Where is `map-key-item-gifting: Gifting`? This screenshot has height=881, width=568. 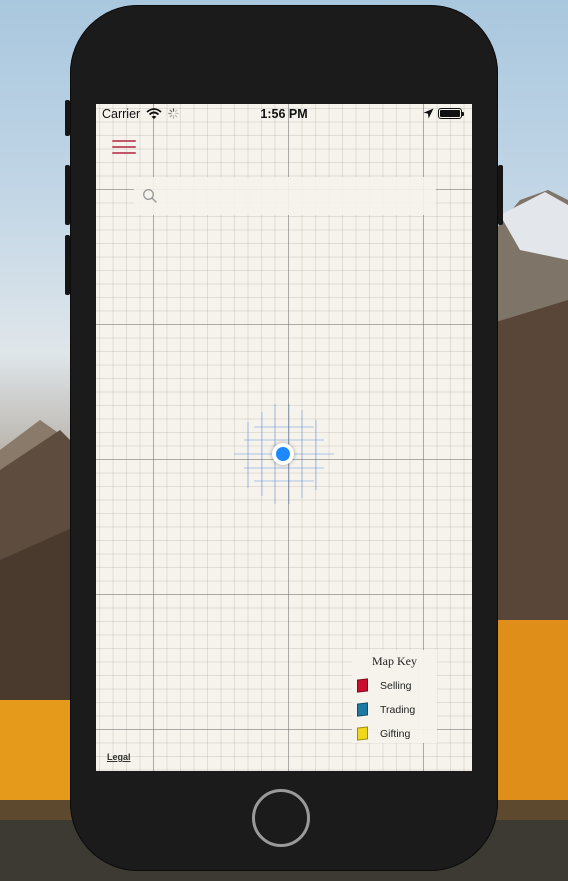
map-key-item-gifting: Gifting is located at coordinates (394, 734).